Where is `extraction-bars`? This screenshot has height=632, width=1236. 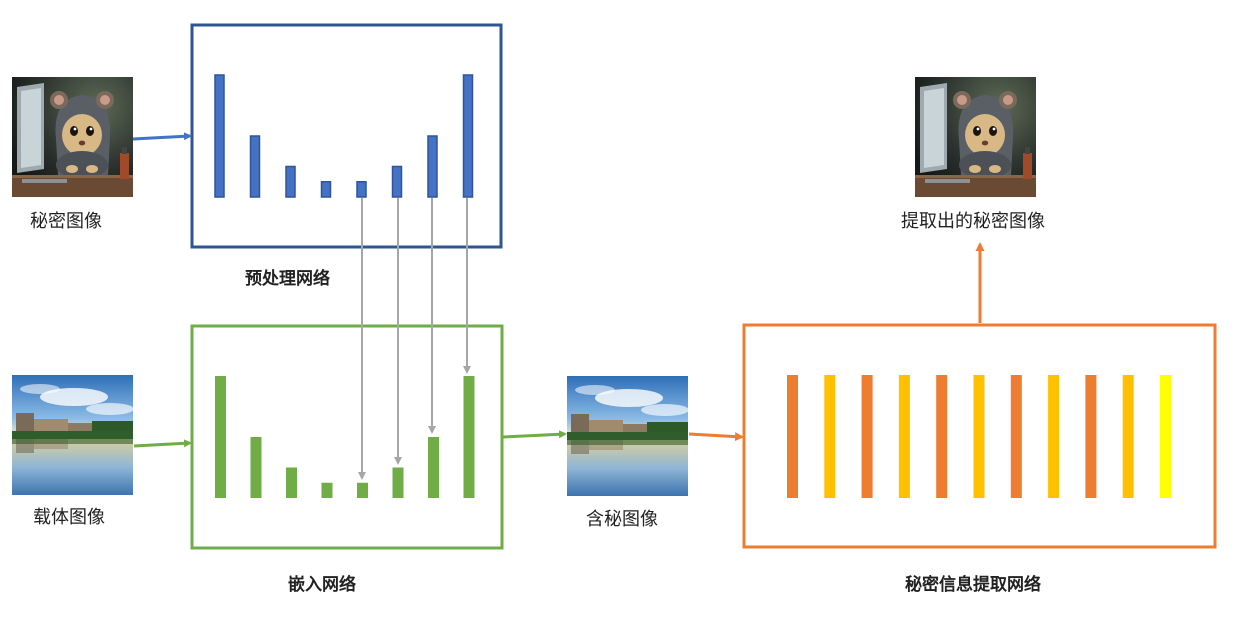 extraction-bars is located at coordinates (979, 436).